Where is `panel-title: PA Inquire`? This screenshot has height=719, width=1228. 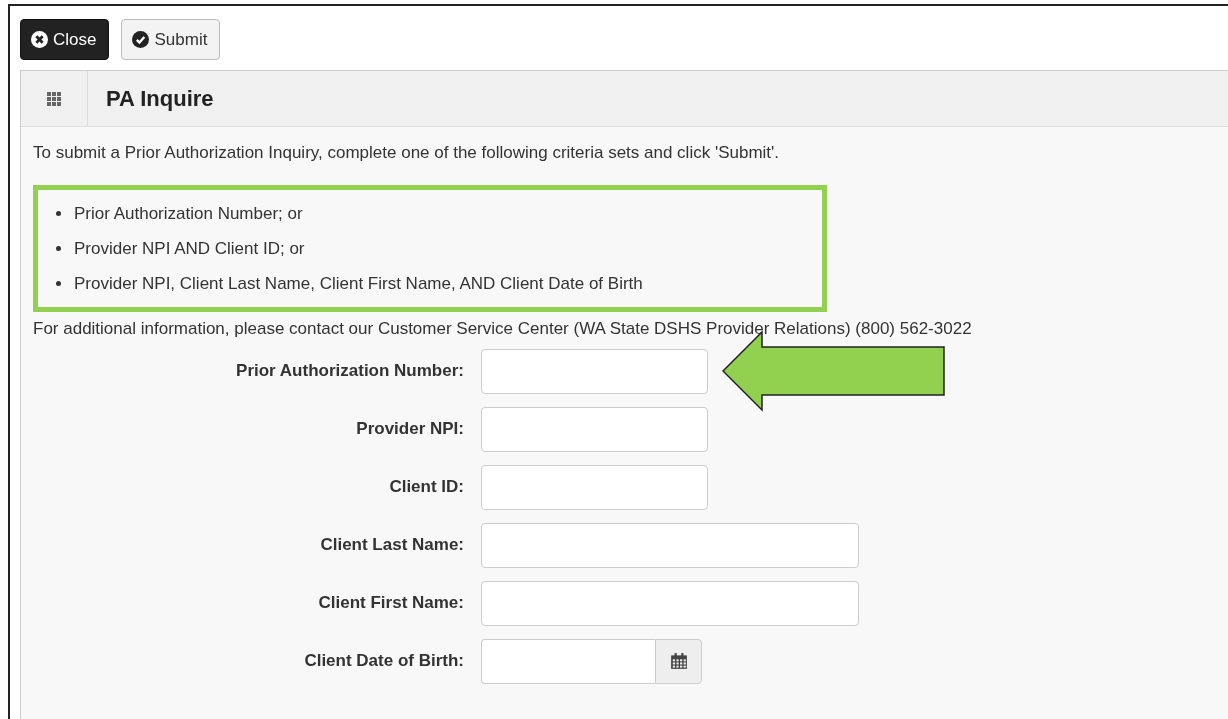
panel-title: PA Inquire is located at coordinates (160, 98).